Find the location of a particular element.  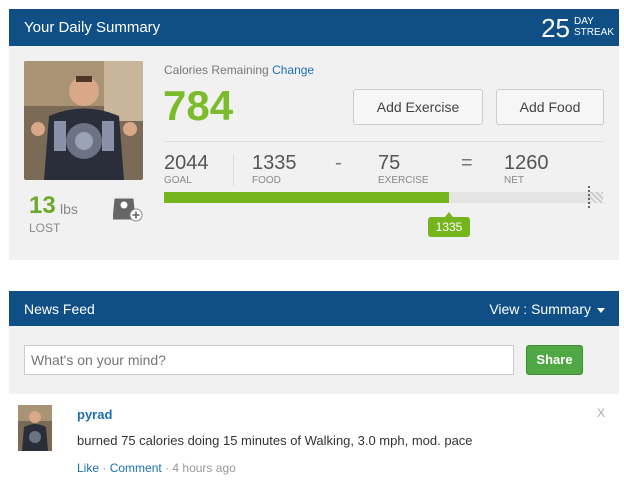

food-label: FOOD is located at coordinates (266, 180).